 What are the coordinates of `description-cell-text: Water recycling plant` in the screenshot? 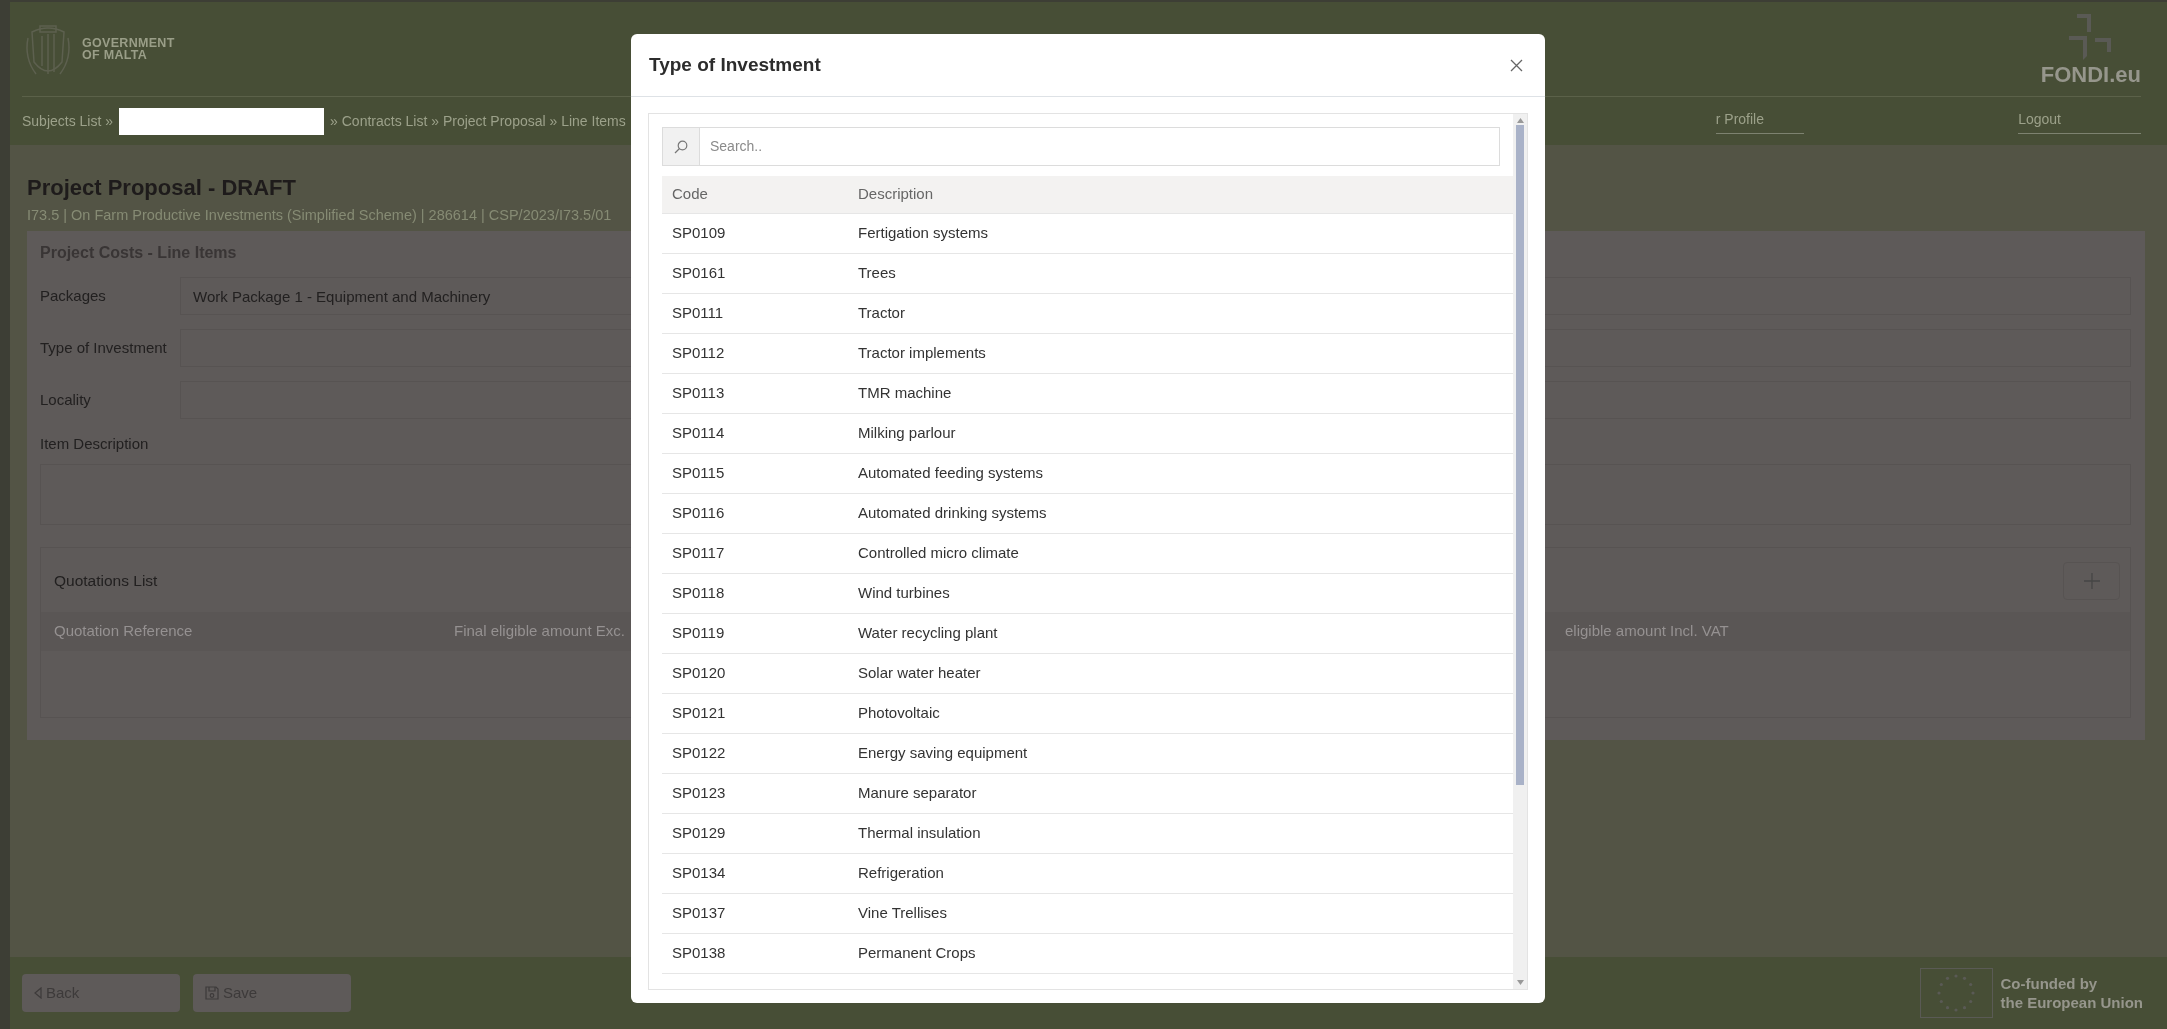 It's located at (928, 633).